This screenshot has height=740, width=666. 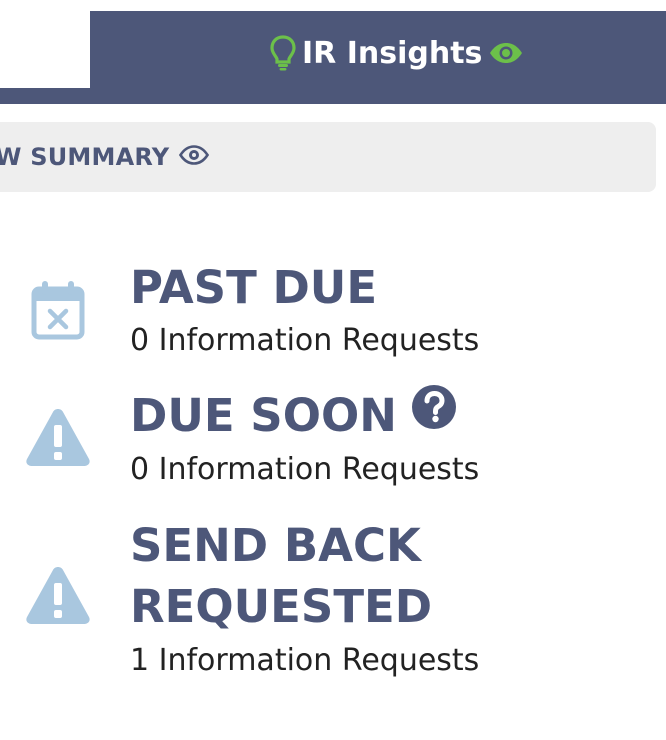 I want to click on question-circle-icon, so click(x=434, y=415).